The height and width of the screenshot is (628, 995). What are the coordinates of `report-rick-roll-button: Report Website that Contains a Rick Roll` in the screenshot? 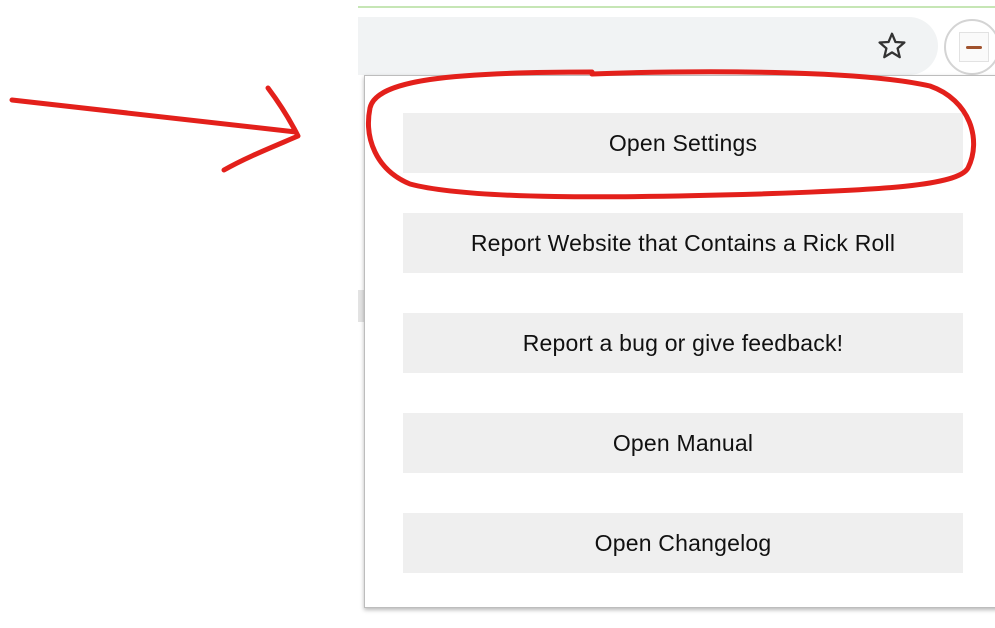 It's located at (683, 243).